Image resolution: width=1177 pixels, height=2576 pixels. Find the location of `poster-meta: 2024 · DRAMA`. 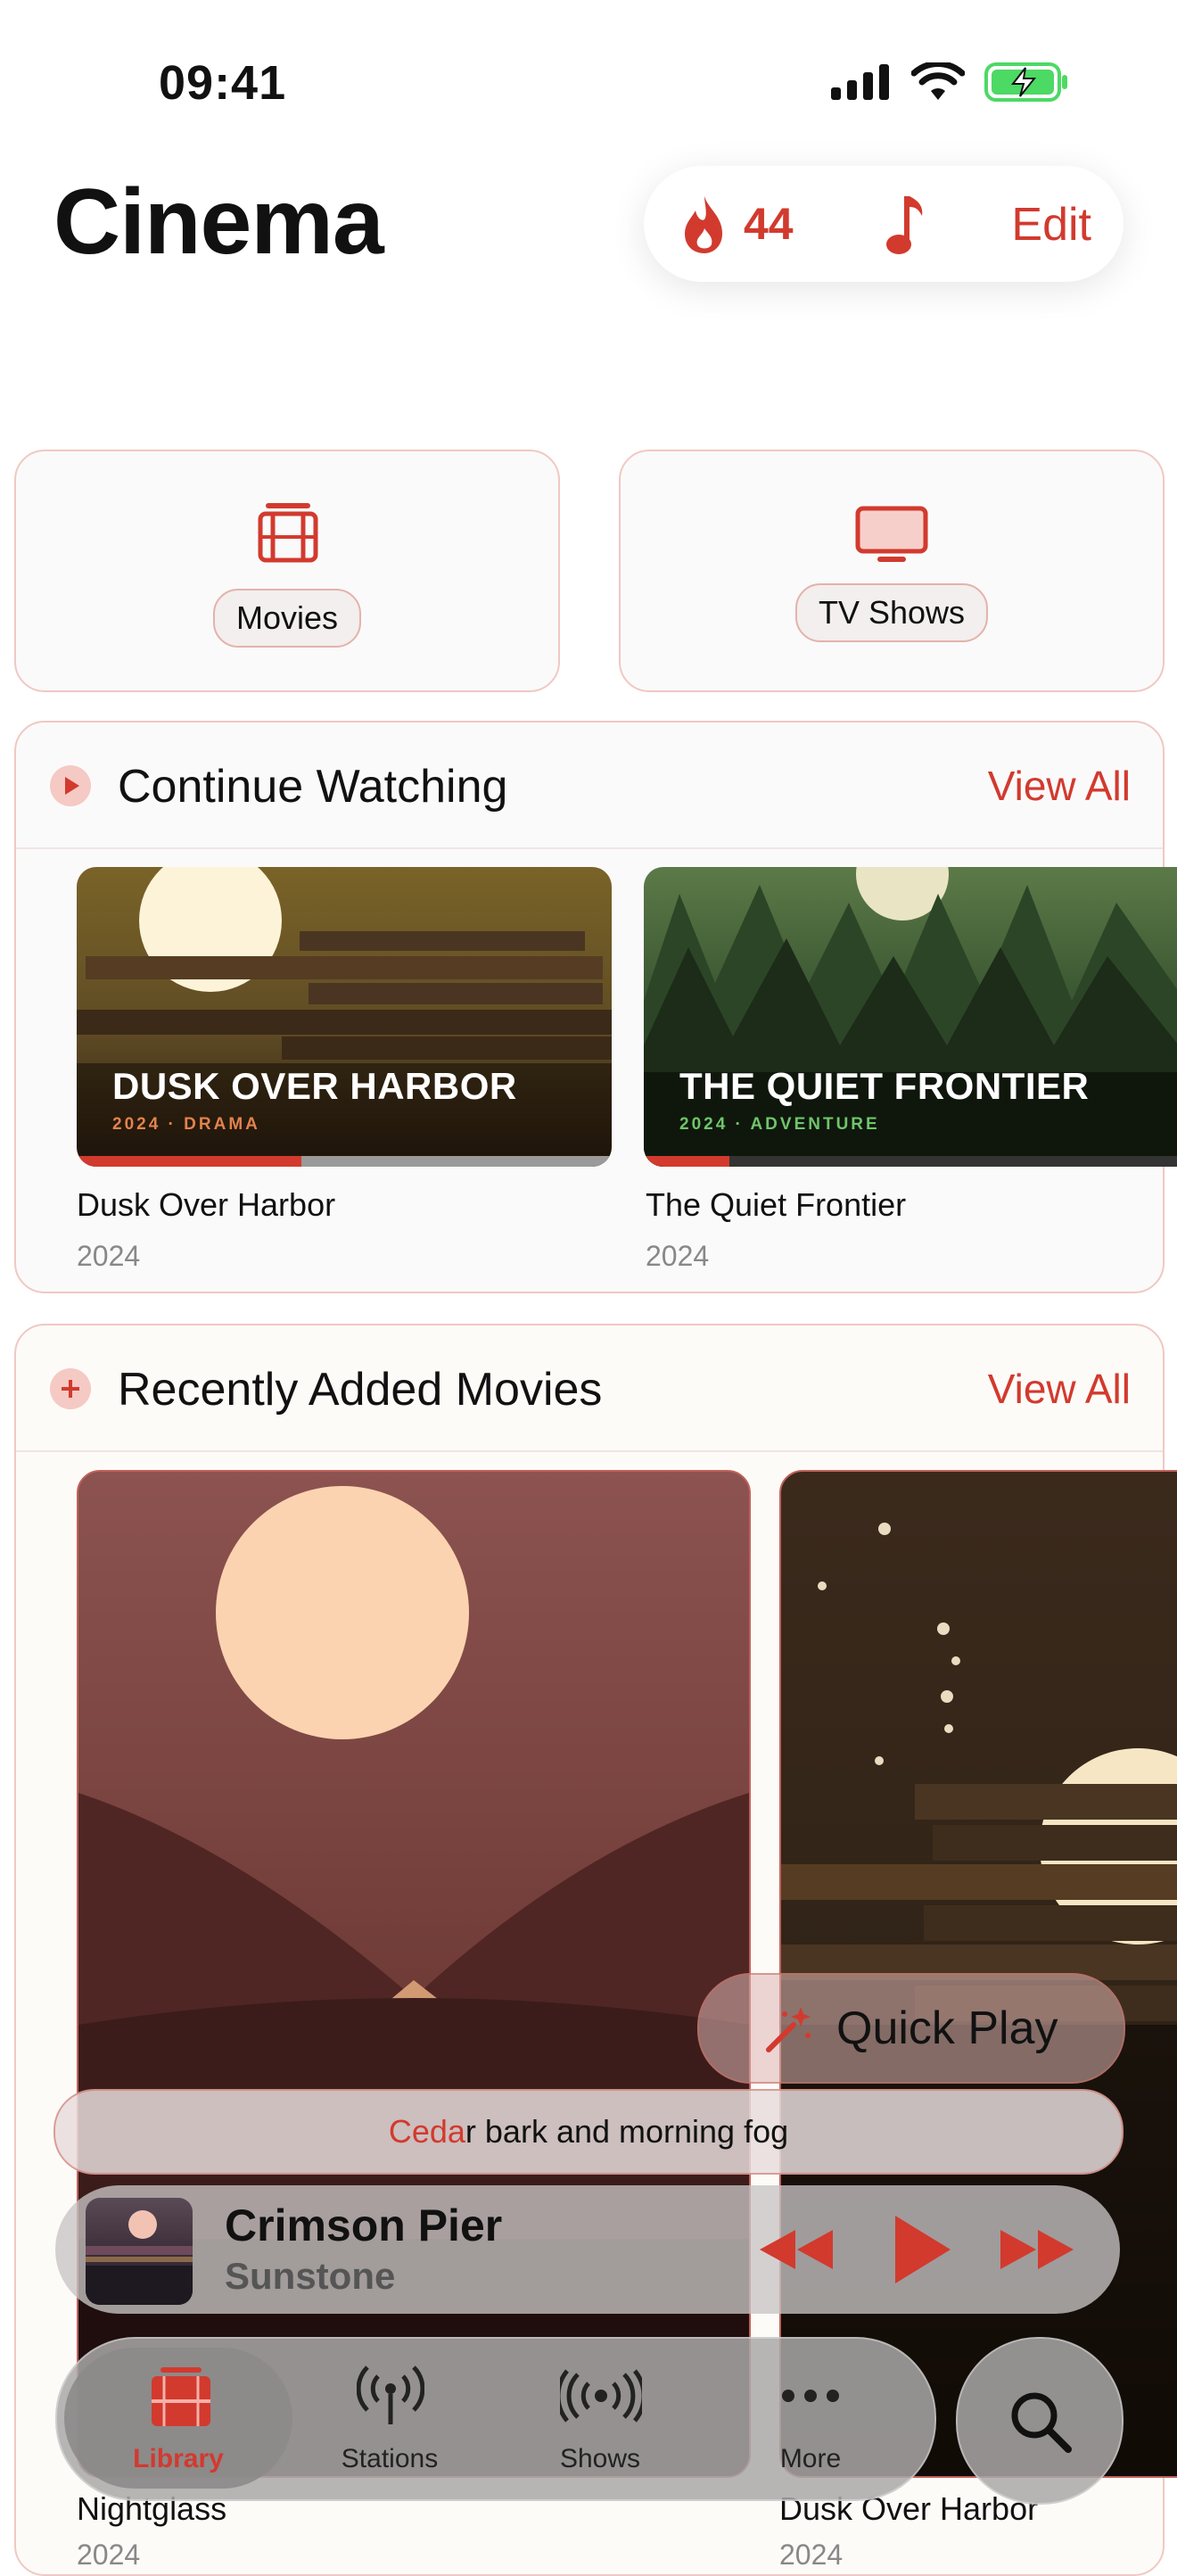

poster-meta: 2024 · DRAMA is located at coordinates (186, 1124).